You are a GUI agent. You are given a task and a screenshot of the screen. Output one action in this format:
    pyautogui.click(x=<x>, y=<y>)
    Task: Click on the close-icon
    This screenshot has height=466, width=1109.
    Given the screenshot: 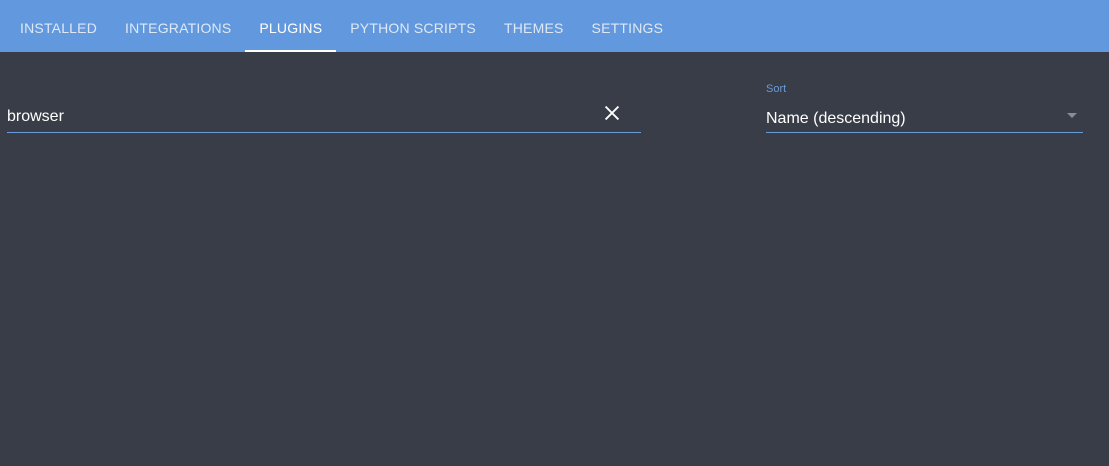 What is the action you would take?
    pyautogui.click(x=612, y=113)
    